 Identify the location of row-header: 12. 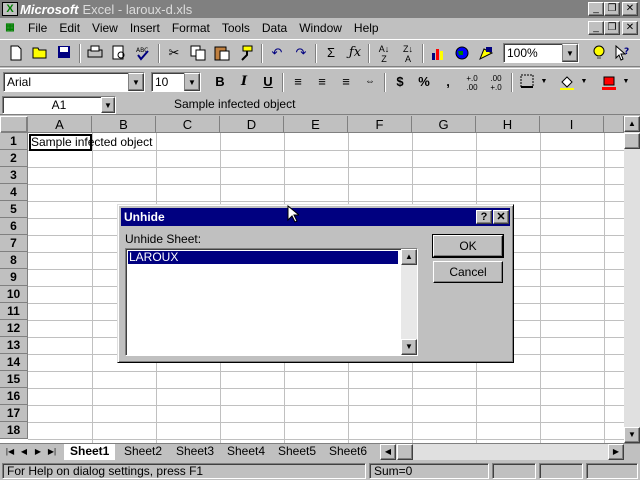
(14, 328).